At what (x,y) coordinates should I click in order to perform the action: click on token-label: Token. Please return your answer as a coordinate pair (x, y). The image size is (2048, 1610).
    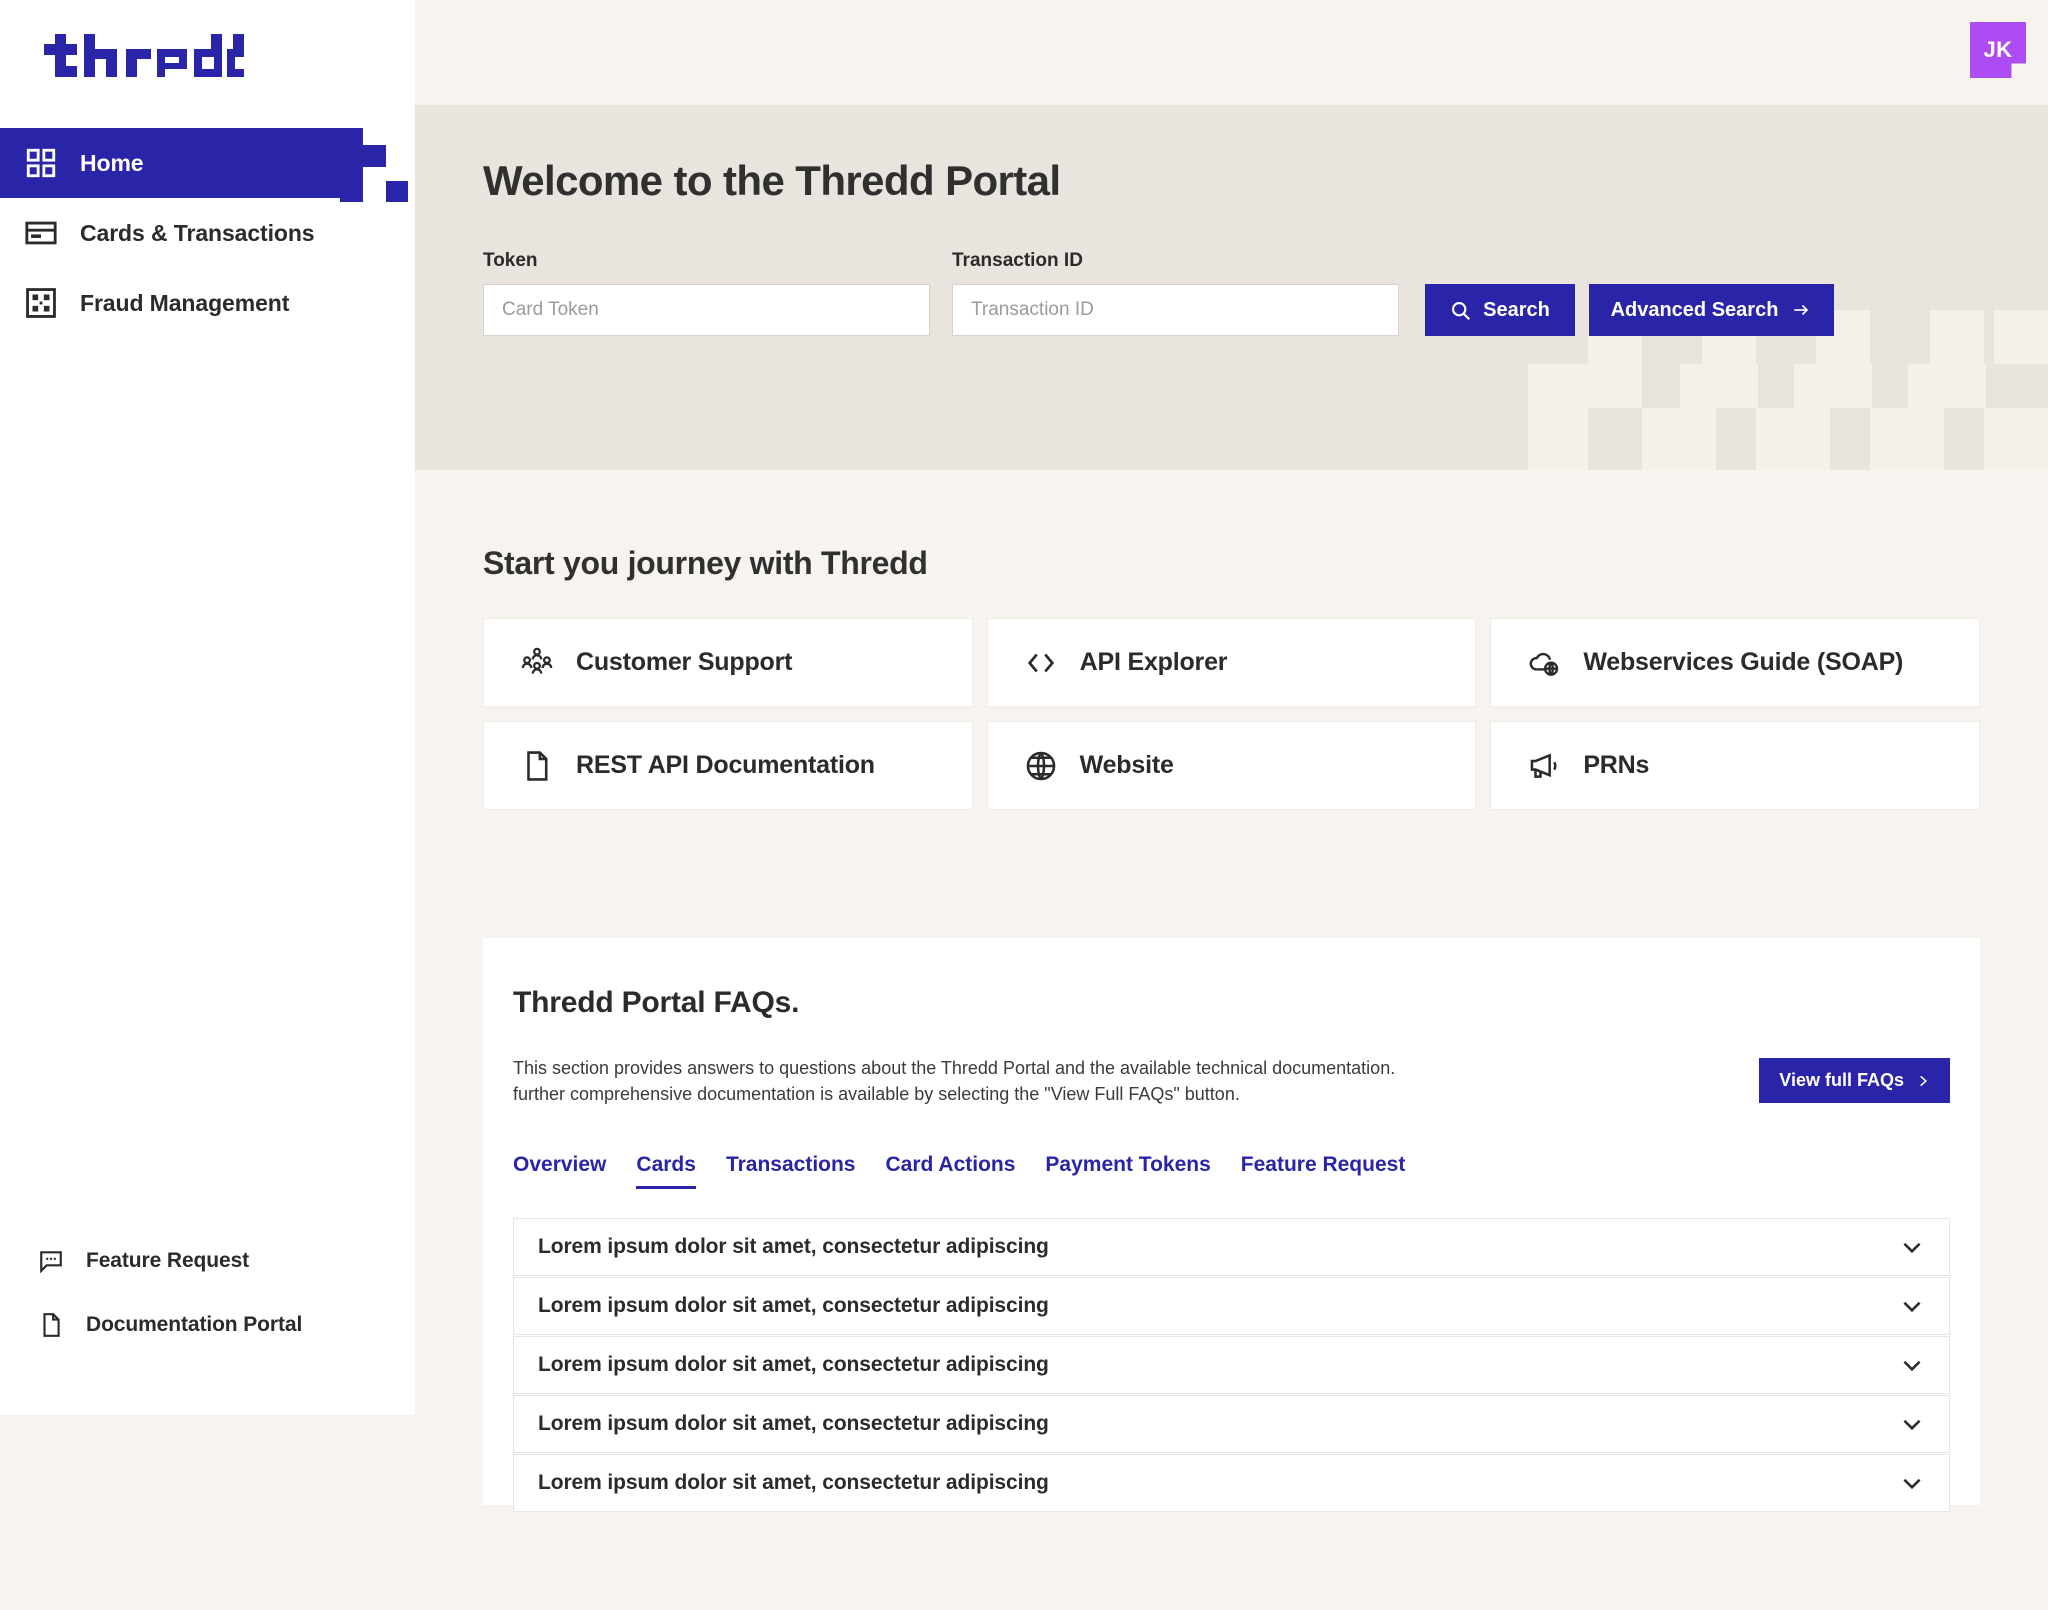
    Looking at the image, I should click on (510, 260).